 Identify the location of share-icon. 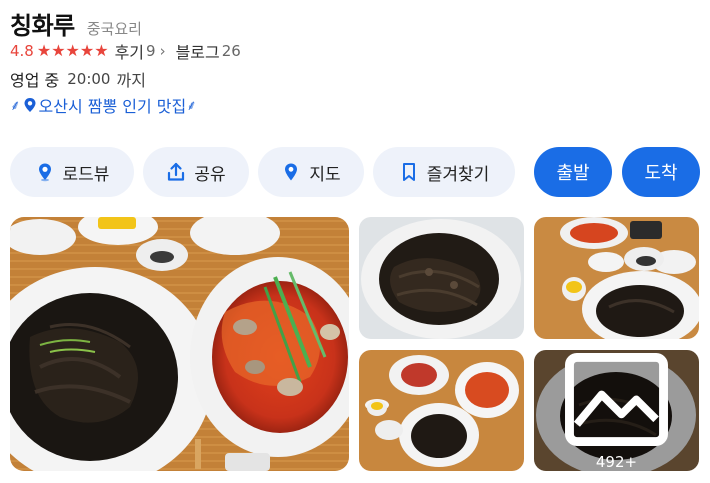
(176, 171).